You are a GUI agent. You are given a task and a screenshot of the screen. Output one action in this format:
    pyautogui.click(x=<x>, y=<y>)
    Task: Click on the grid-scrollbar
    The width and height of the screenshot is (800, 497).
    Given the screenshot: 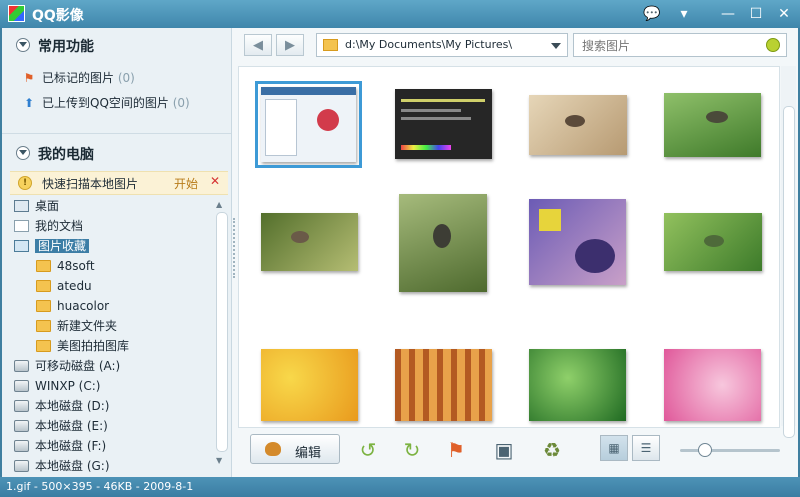 What is the action you would take?
    pyautogui.click(x=788, y=252)
    